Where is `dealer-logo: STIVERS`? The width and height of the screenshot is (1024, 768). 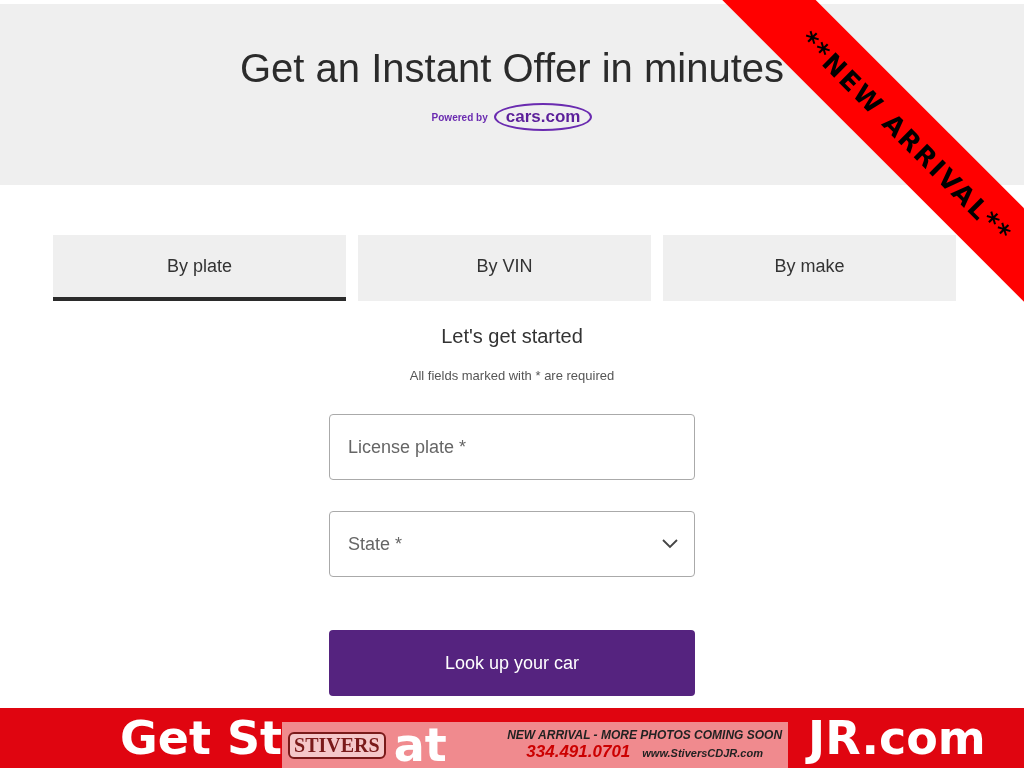
dealer-logo: STIVERS is located at coordinates (337, 745).